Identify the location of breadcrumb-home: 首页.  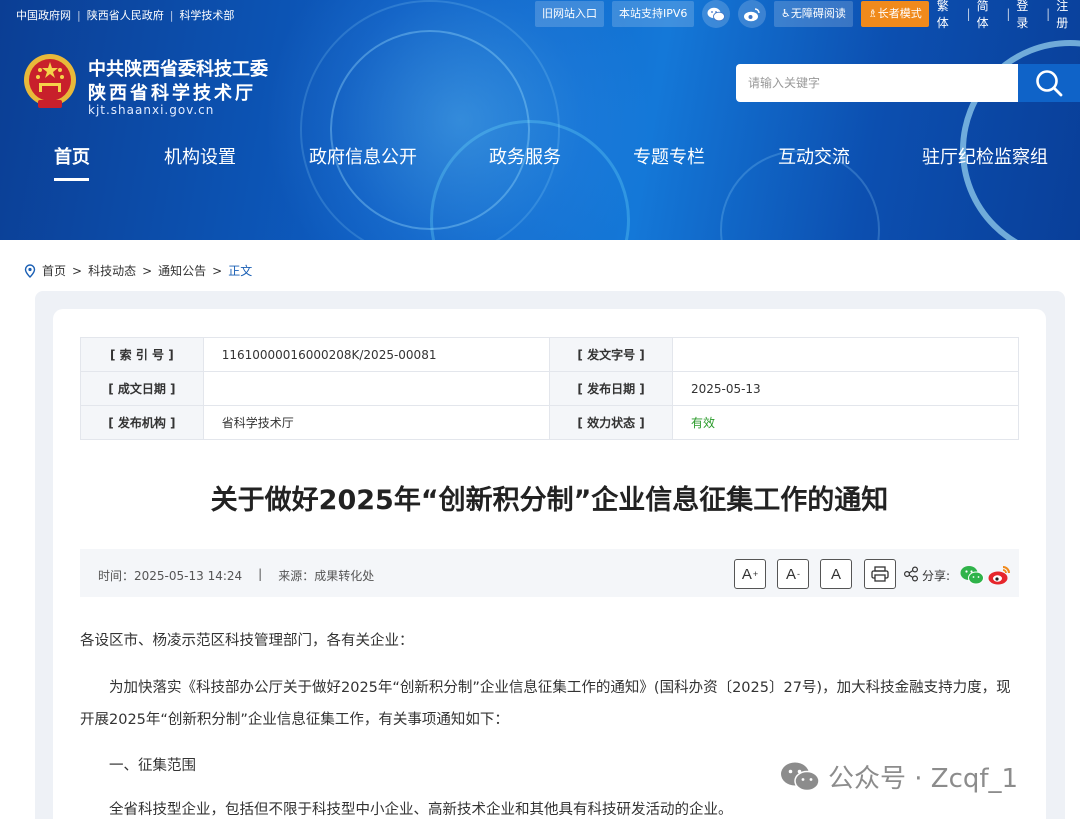
(54, 270).